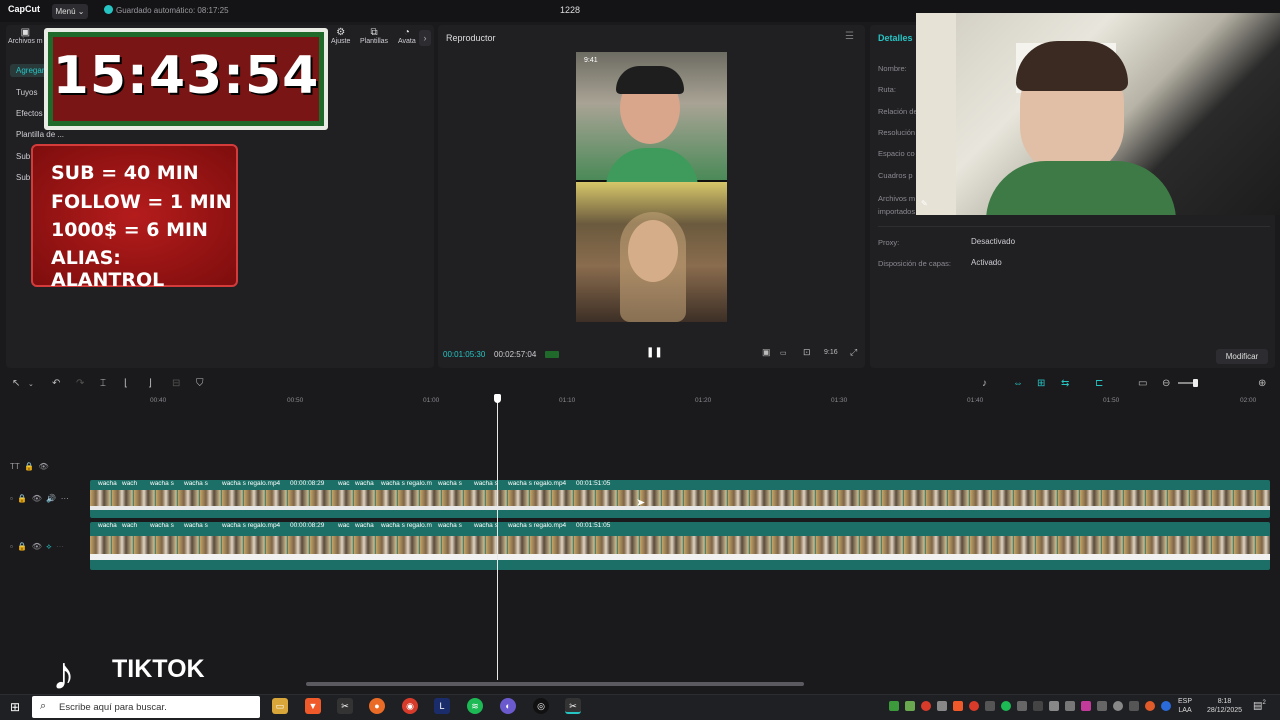 Image resolution: width=1280 pixels, height=720 pixels. I want to click on magnet-icon: ⊞, so click(1041, 383).